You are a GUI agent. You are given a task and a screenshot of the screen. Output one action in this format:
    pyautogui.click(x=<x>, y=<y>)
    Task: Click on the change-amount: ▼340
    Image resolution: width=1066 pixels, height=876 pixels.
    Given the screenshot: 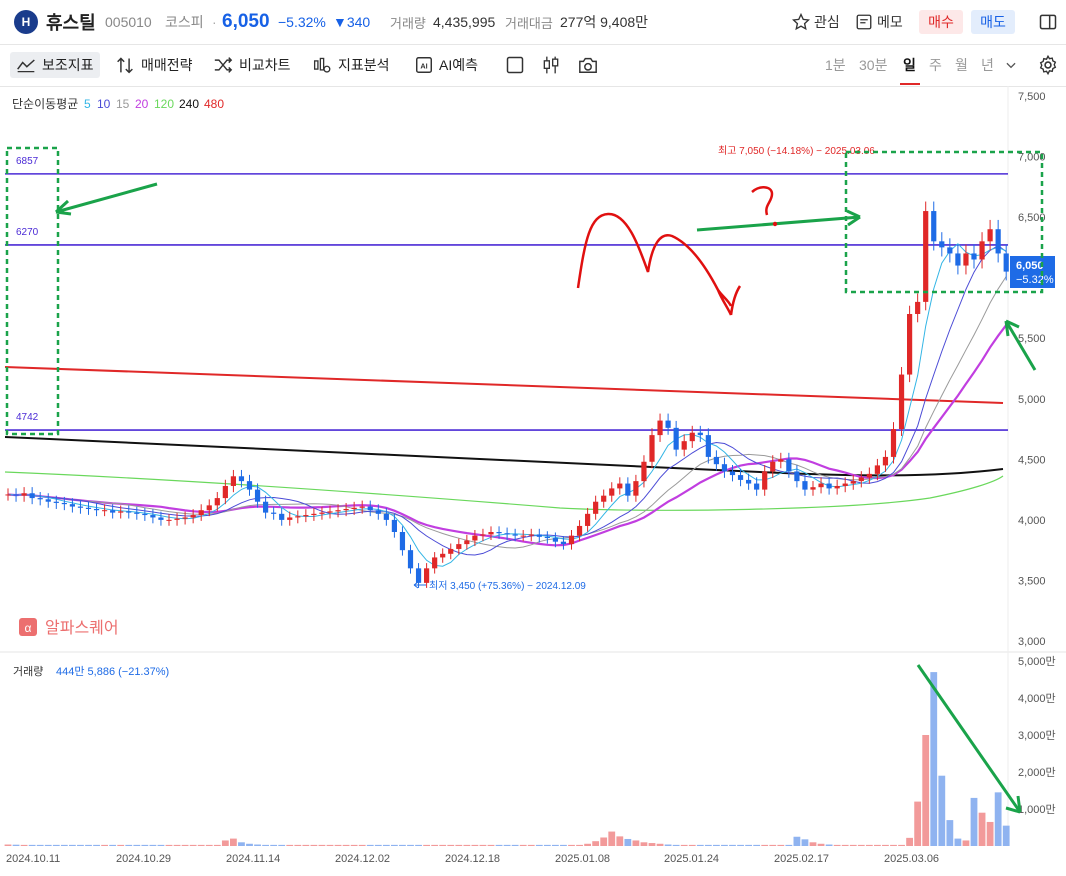 What is the action you would take?
    pyautogui.click(x=352, y=22)
    